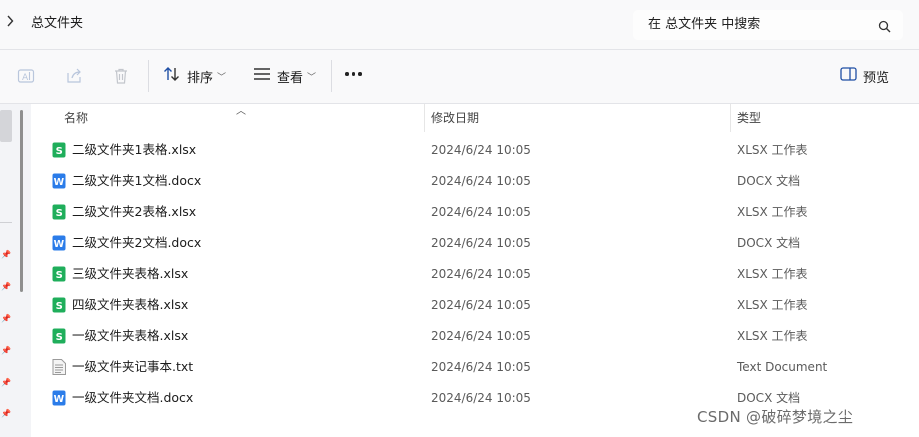 This screenshot has height=437, width=919. I want to click on rename-icon: A, so click(26, 76).